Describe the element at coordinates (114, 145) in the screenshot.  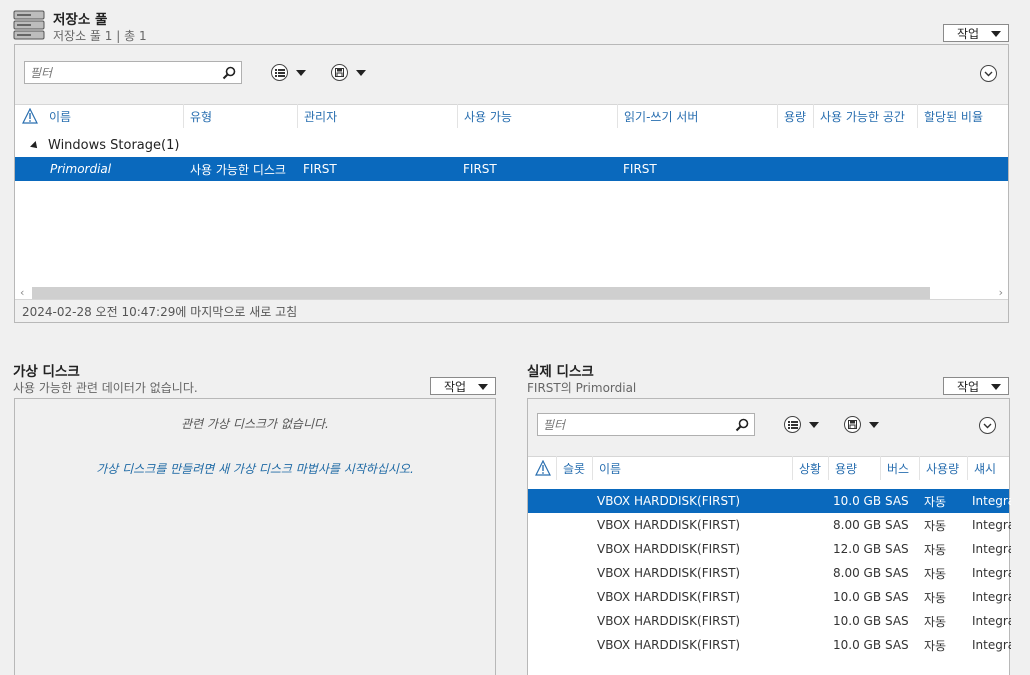
I see `group-label: Windows Storage(1)` at that location.